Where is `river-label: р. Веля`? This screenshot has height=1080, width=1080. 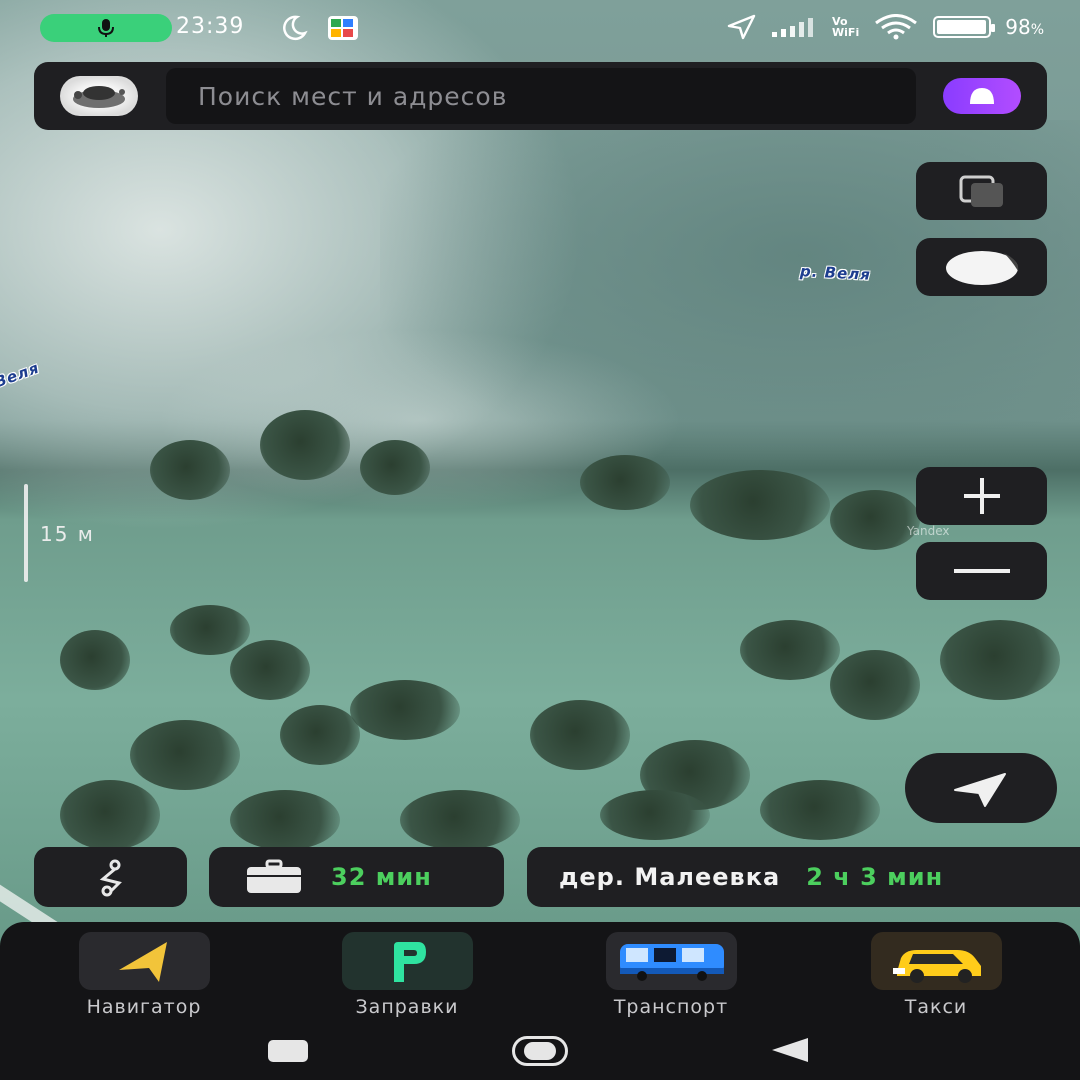 river-label: р. Веля is located at coordinates (836, 273).